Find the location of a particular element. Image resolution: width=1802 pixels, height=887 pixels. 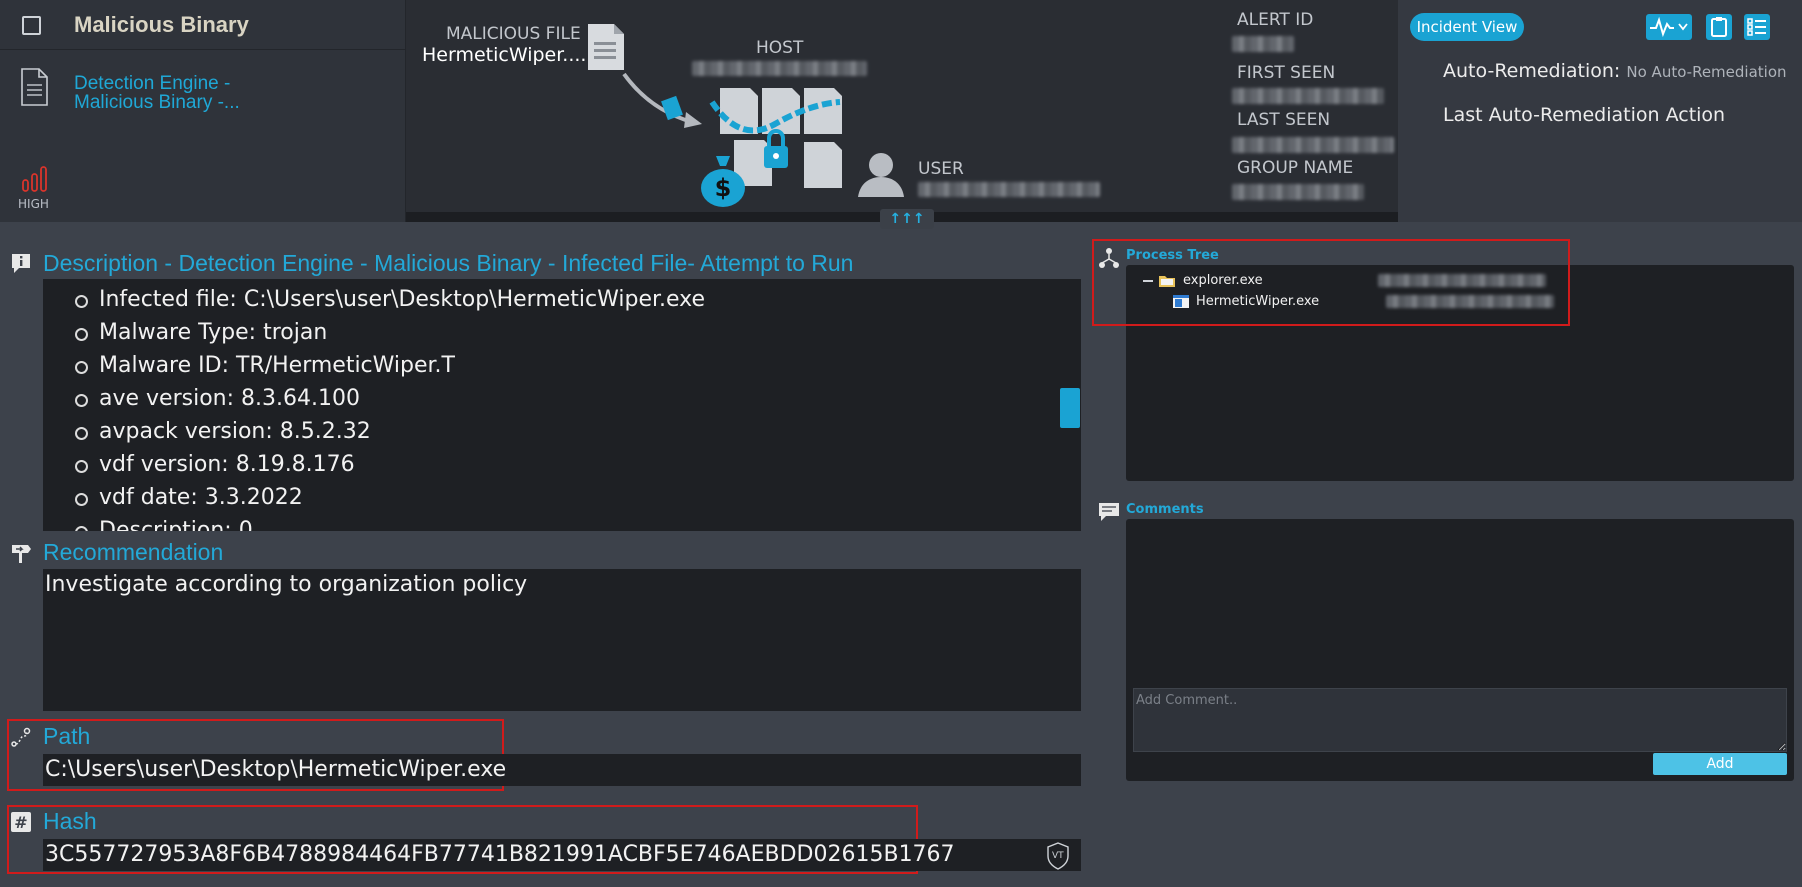

executable-icon is located at coordinates (1181, 301).